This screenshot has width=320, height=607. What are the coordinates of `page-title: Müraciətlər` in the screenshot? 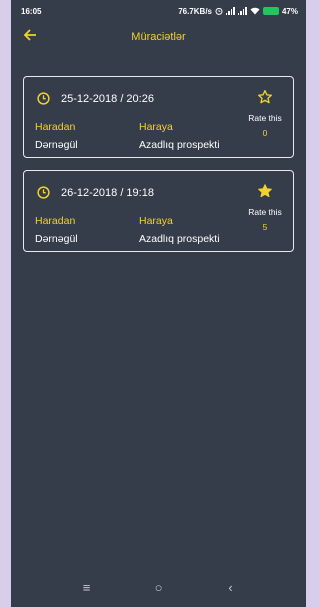 It's located at (158, 37).